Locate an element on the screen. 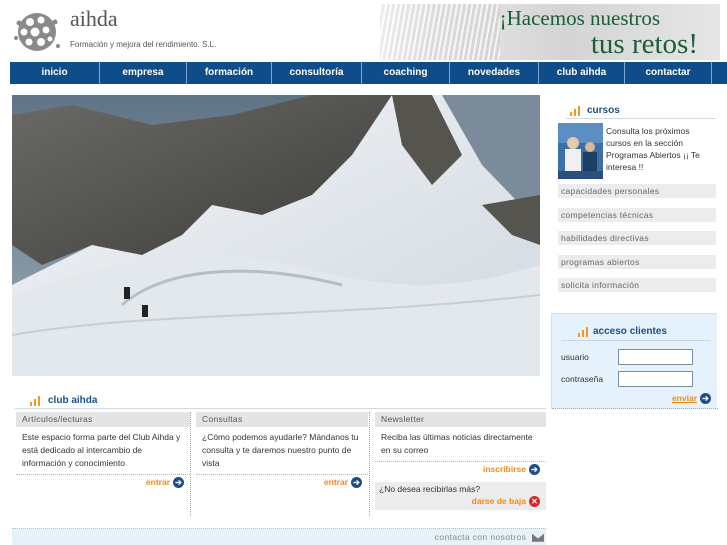 This screenshot has width=727, height=545. nav-item-formacion: formación is located at coordinates (229, 73).